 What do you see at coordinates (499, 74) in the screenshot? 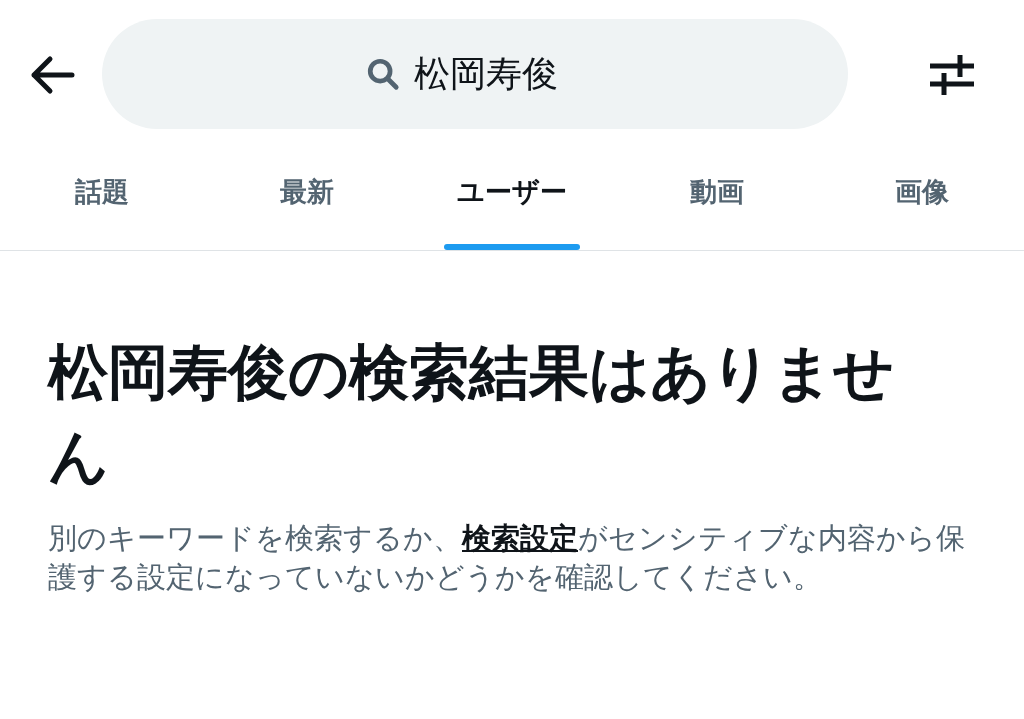
I see `search-input: 松岡寿俊` at bounding box center [499, 74].